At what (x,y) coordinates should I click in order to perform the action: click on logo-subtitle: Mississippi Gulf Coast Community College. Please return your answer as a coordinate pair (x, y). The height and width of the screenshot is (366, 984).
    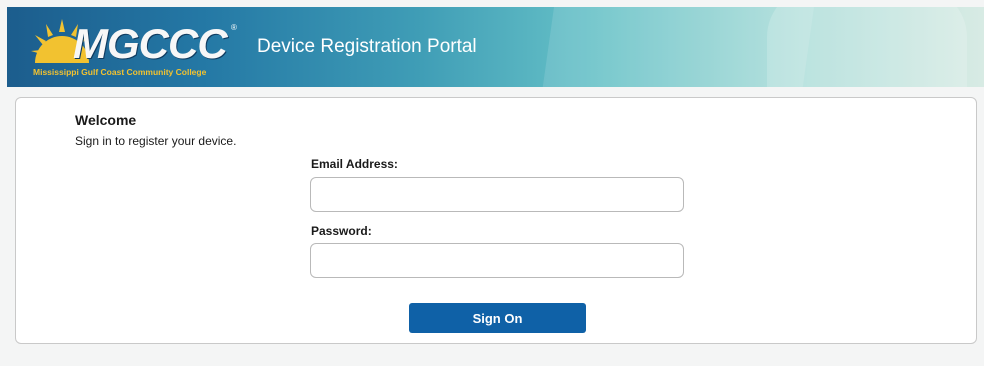
    Looking at the image, I should click on (120, 72).